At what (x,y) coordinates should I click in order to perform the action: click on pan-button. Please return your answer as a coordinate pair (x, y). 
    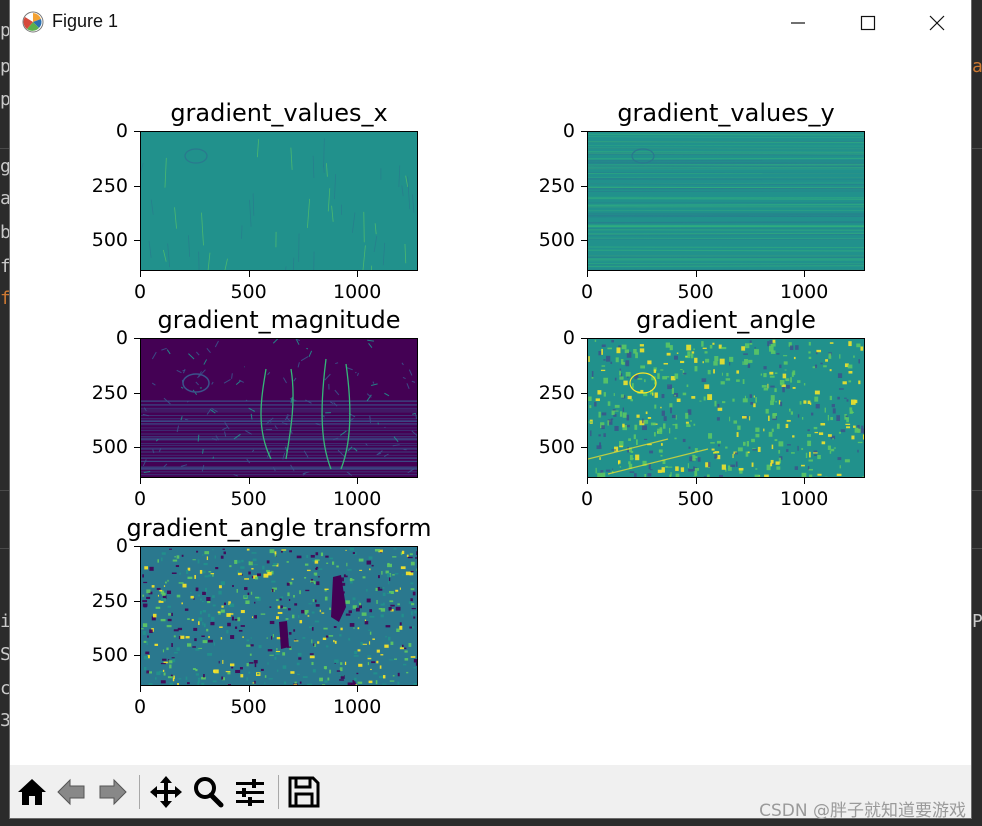
    Looking at the image, I should click on (166, 792).